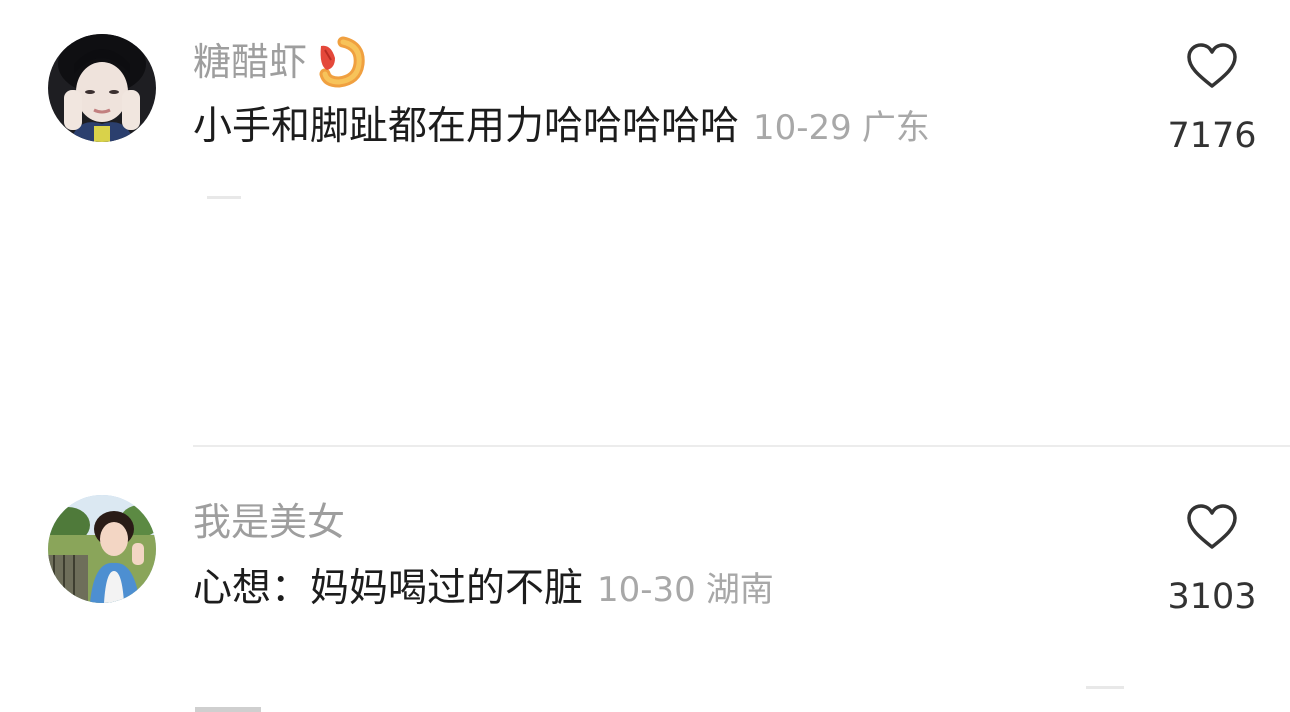  What do you see at coordinates (1212, 597) in the screenshot?
I see `like-count: 3103` at bounding box center [1212, 597].